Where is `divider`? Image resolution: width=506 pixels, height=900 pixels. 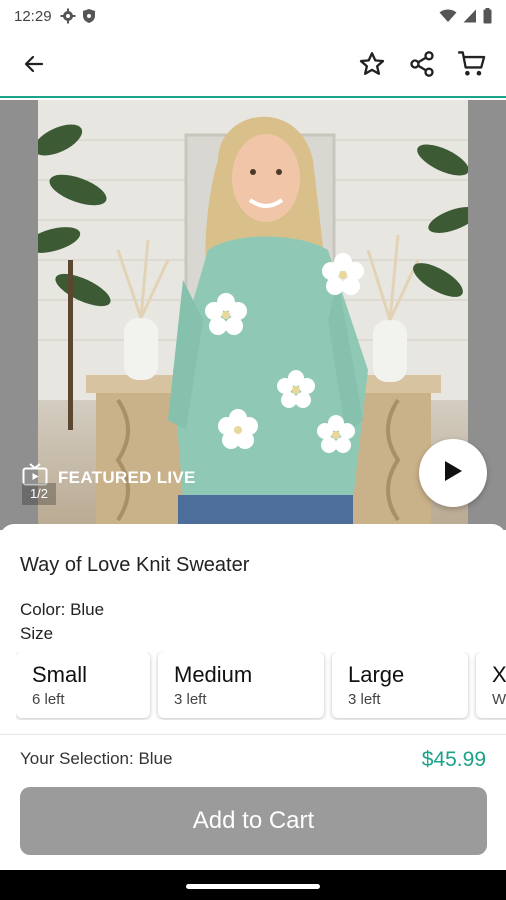 divider is located at coordinates (253, 734).